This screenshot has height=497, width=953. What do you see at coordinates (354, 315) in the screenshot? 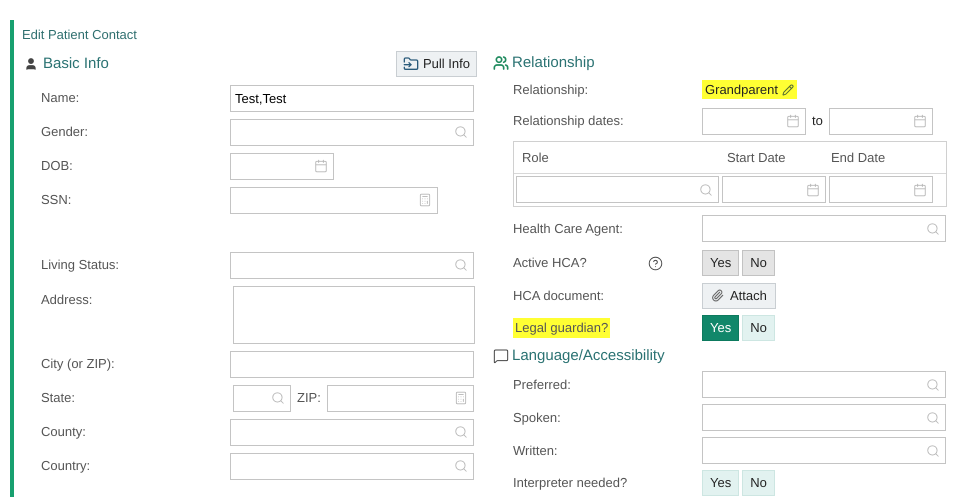
I see `address-field` at bounding box center [354, 315].